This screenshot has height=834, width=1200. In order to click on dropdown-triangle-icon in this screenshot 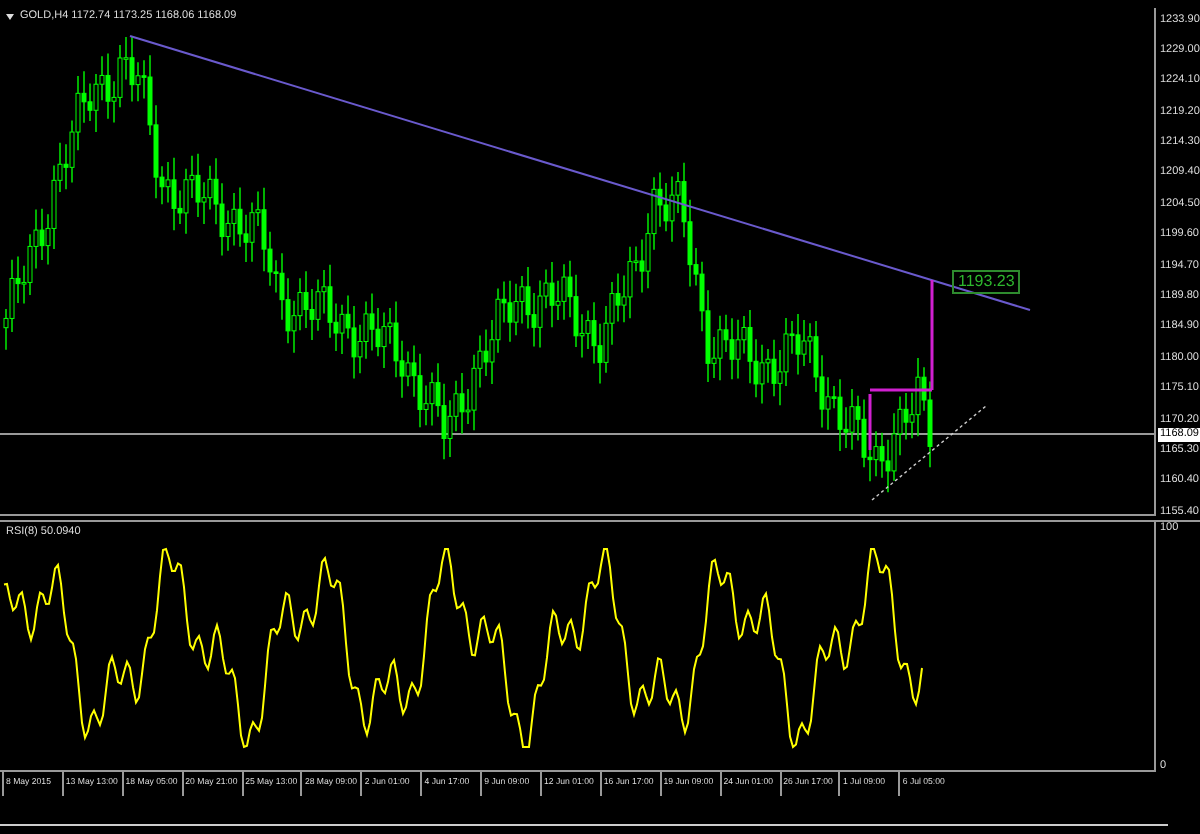, I will do `click(10, 16)`.